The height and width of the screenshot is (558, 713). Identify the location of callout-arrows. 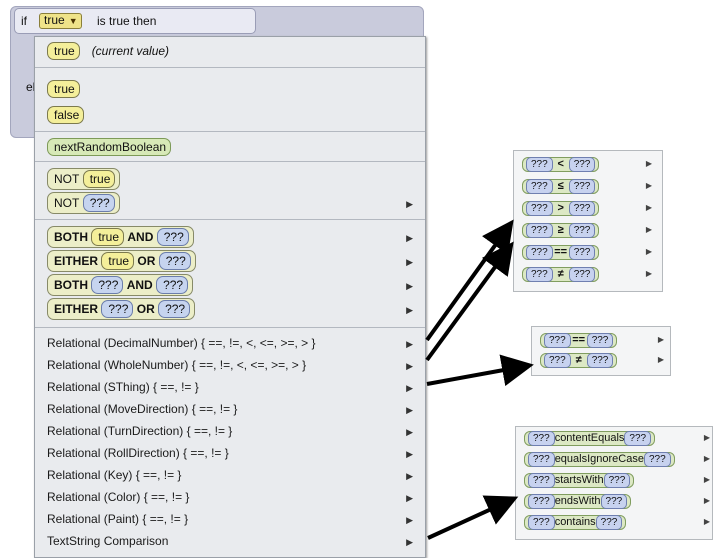
(479, 379).